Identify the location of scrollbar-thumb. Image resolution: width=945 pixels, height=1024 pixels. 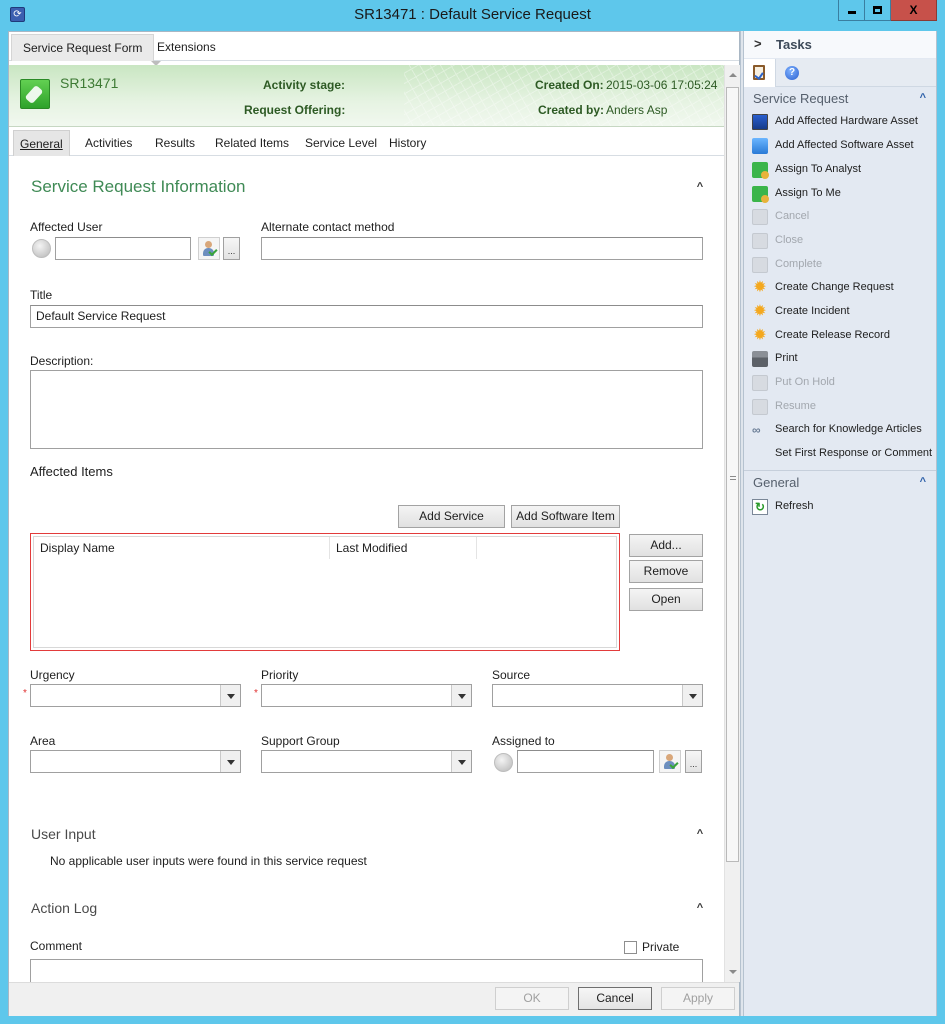
(732, 474).